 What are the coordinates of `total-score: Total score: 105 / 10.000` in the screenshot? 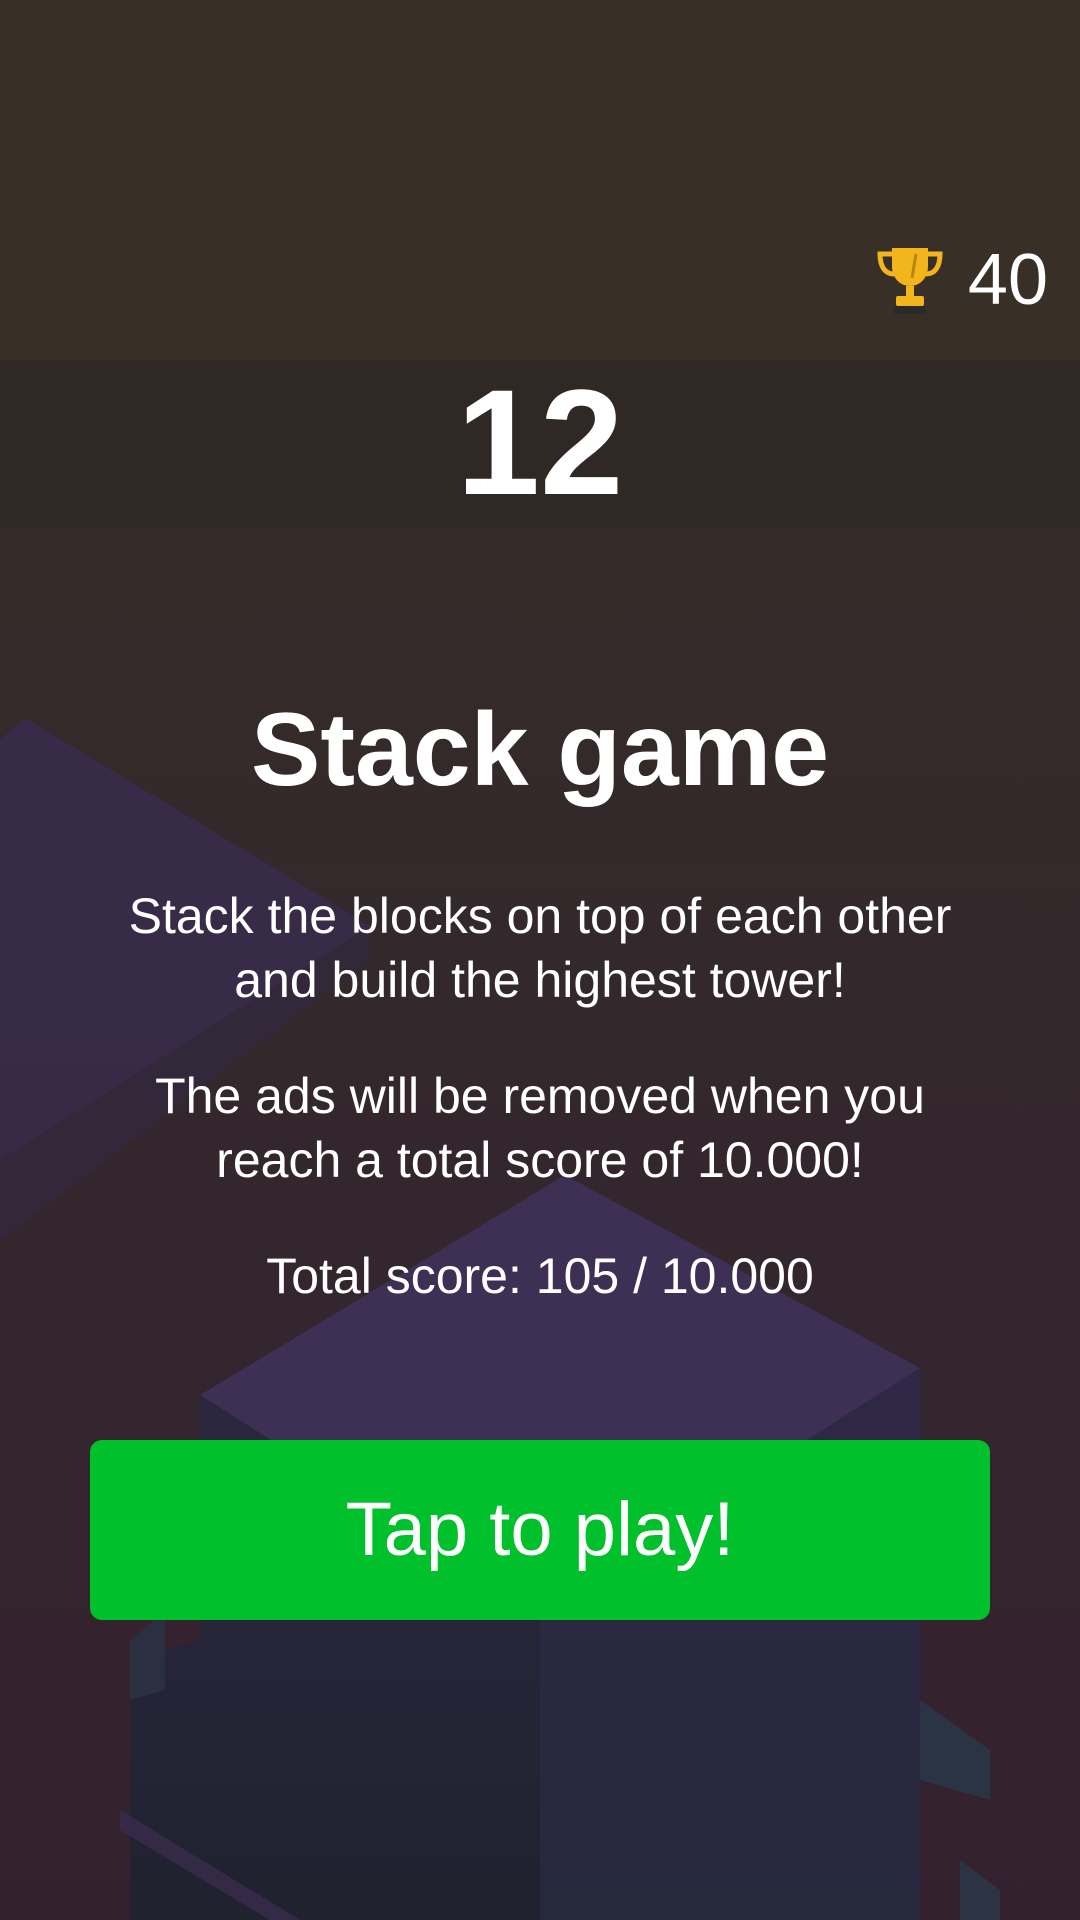 It's located at (540, 1276).